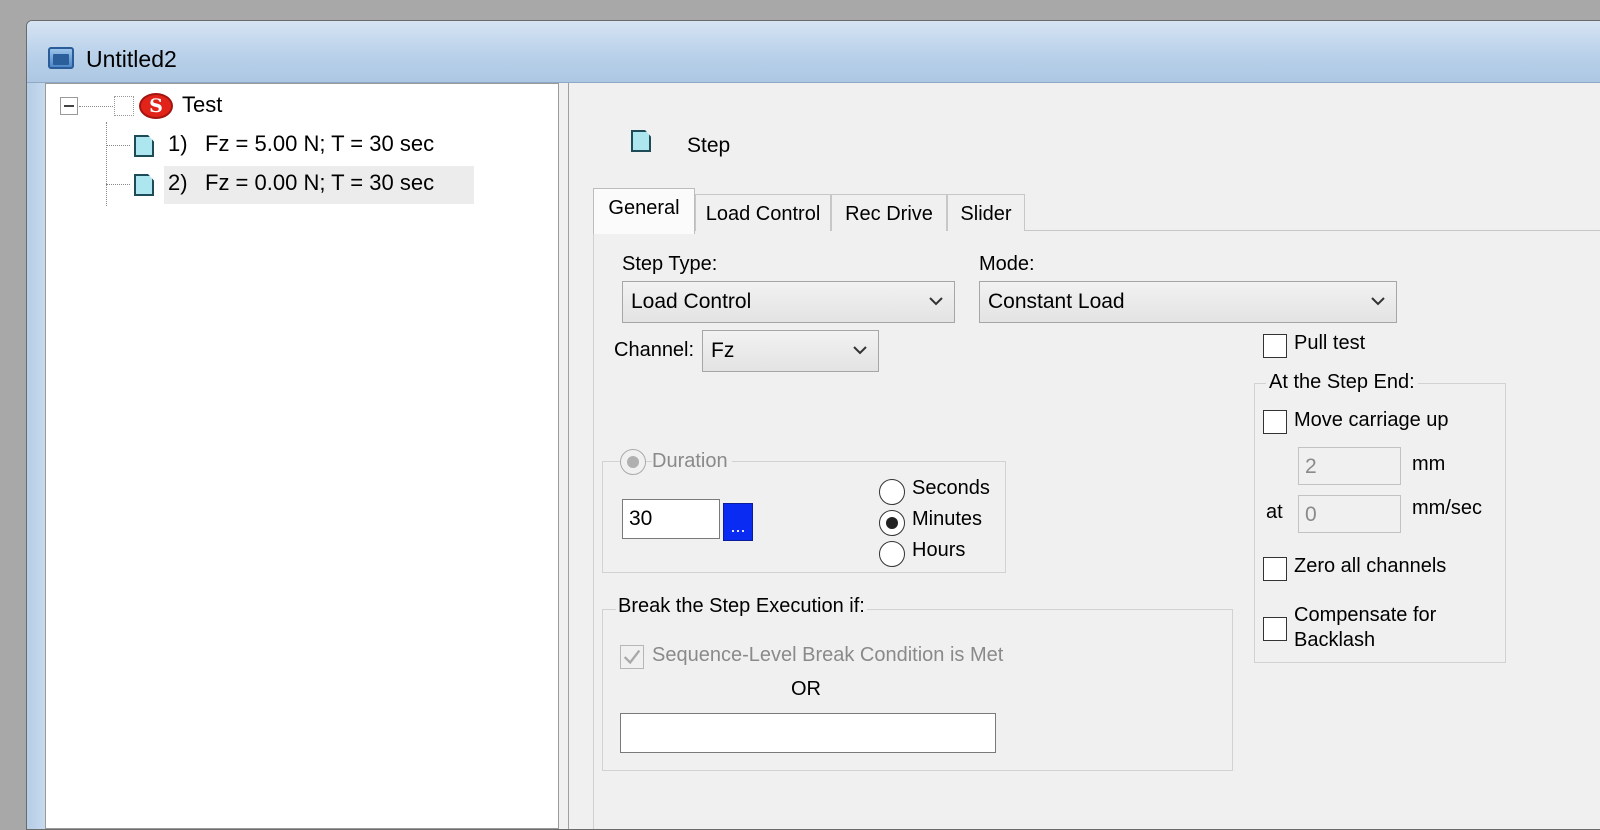  What do you see at coordinates (741, 606) in the screenshot?
I see `break-condition-label: Break the Step Execution if:` at bounding box center [741, 606].